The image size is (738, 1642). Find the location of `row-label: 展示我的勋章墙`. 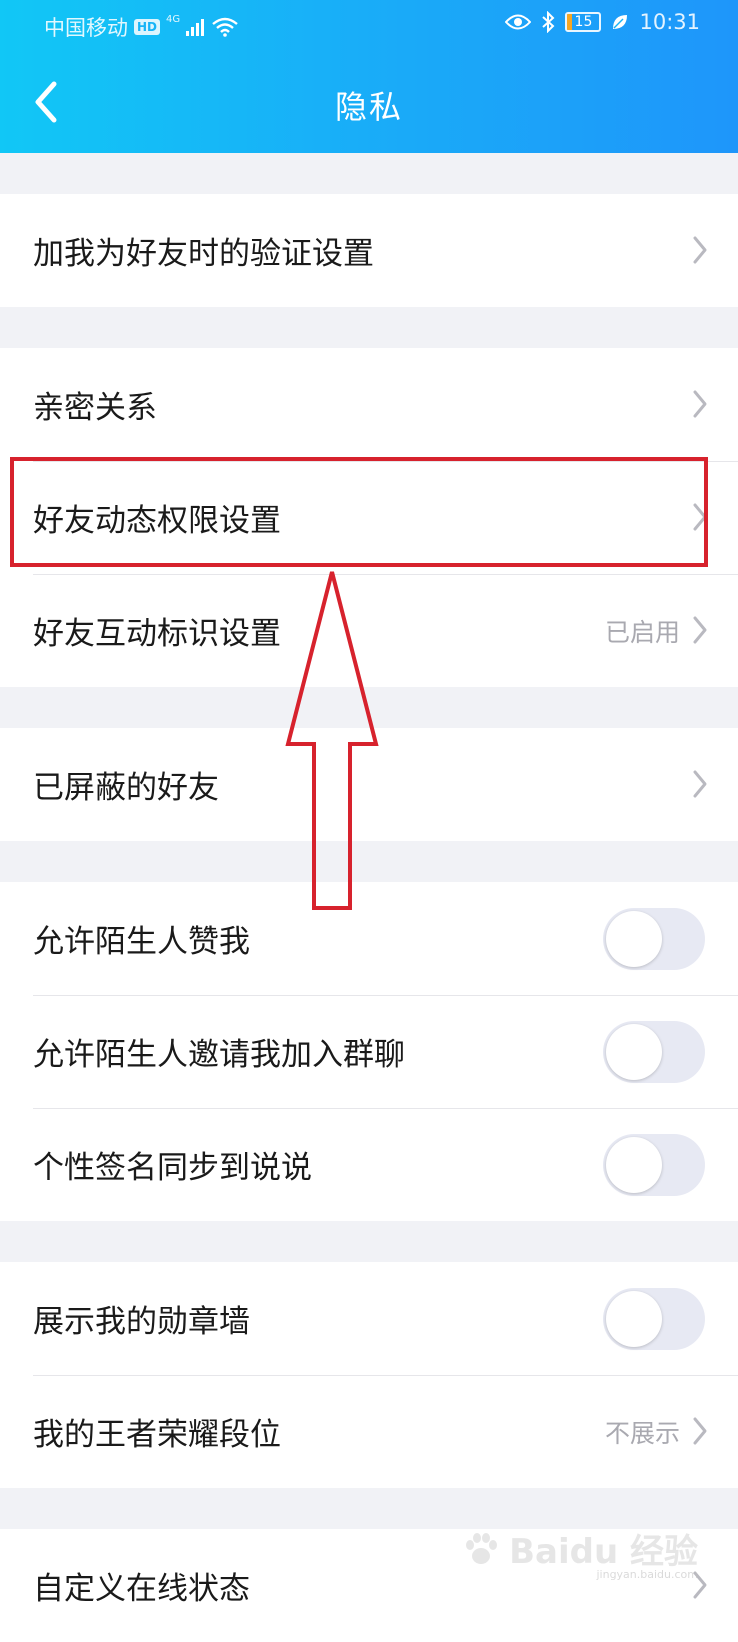

row-label: 展示我的勋章墙 is located at coordinates (141, 1322).